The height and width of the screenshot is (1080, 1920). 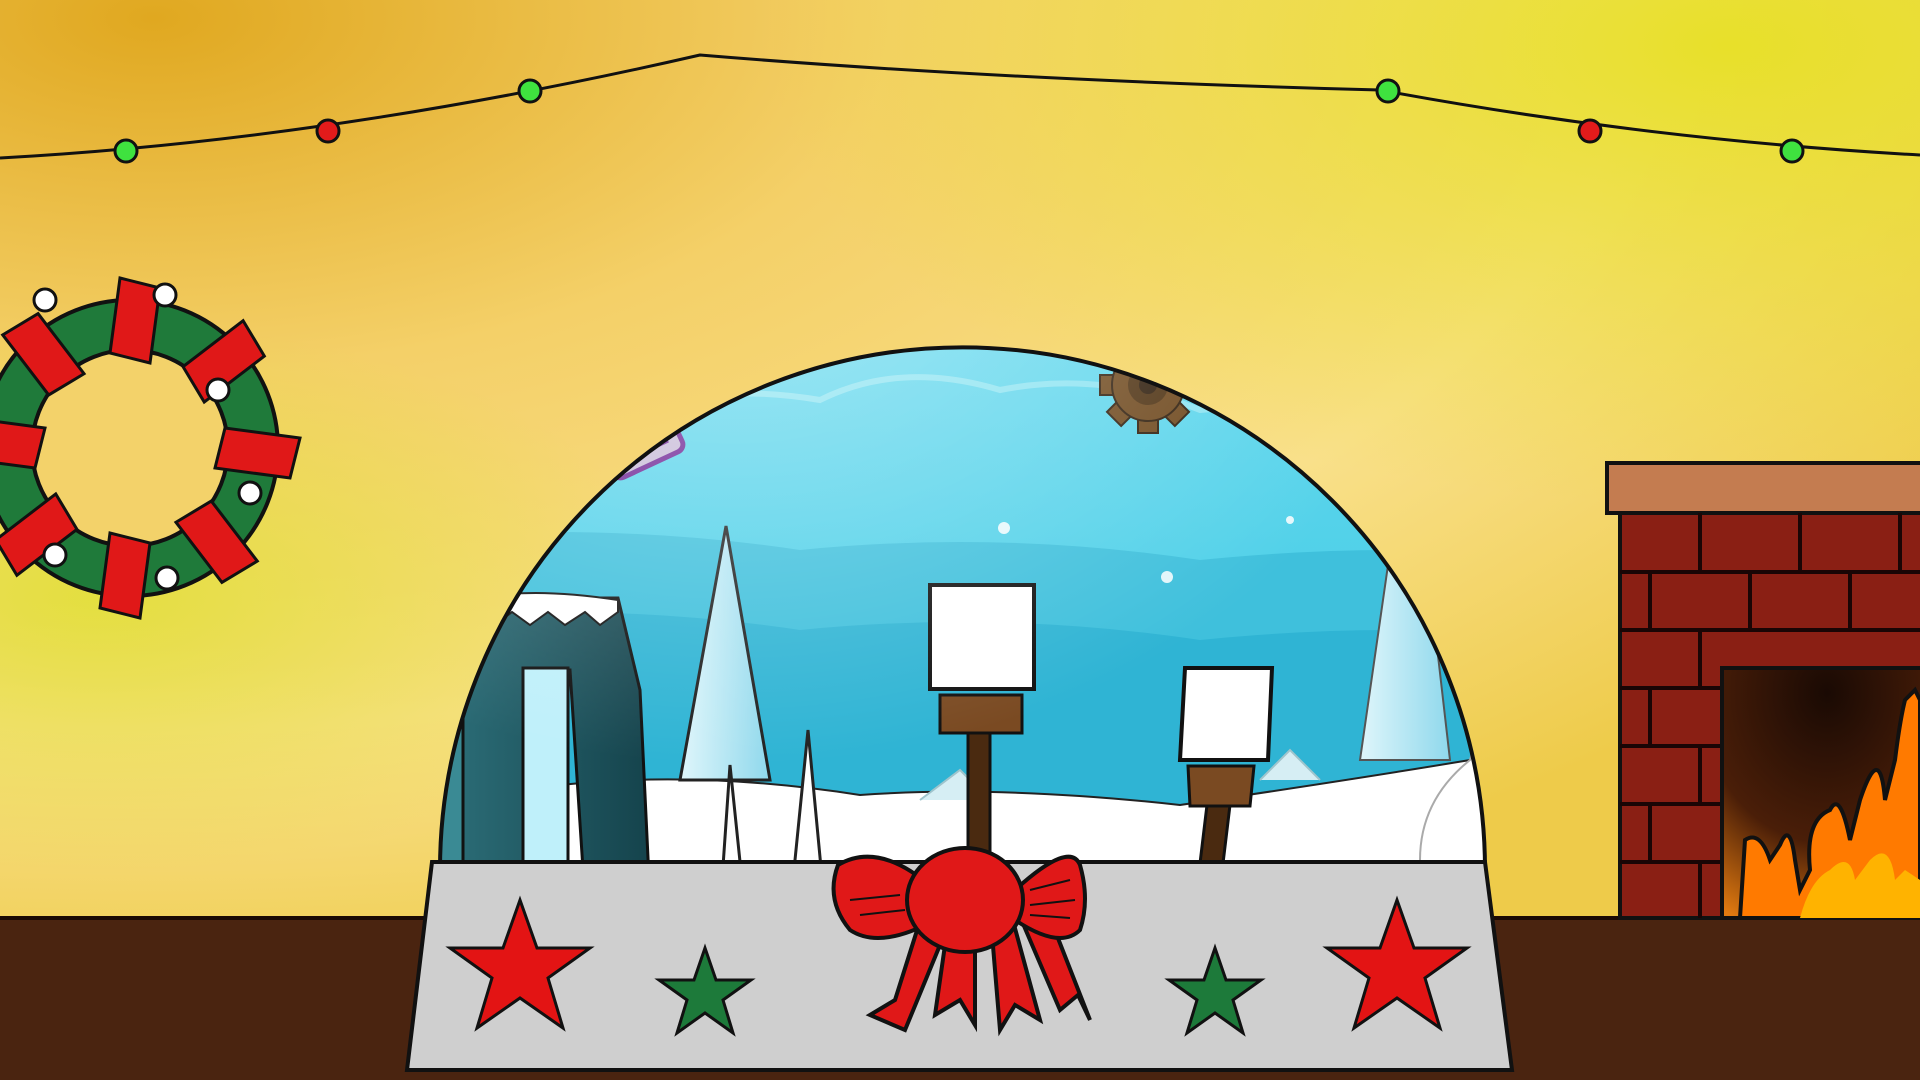 I want to click on fireplace, so click(x=1762, y=690).